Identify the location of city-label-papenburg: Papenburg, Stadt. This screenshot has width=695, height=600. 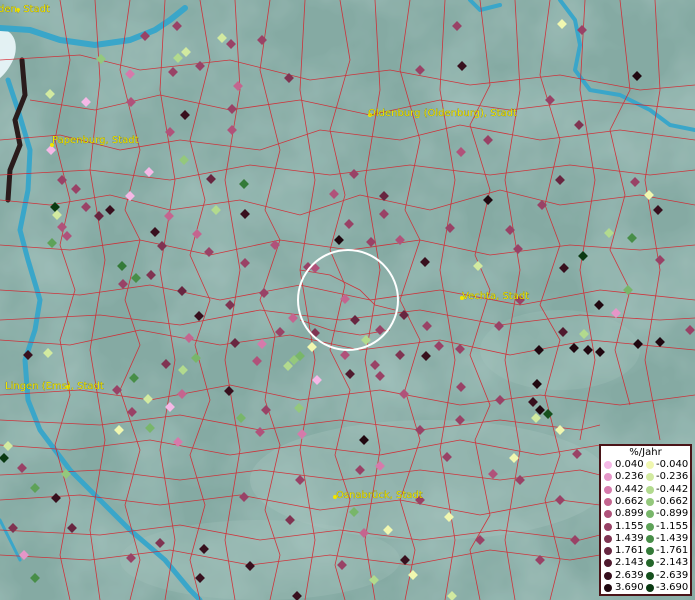
(95, 140).